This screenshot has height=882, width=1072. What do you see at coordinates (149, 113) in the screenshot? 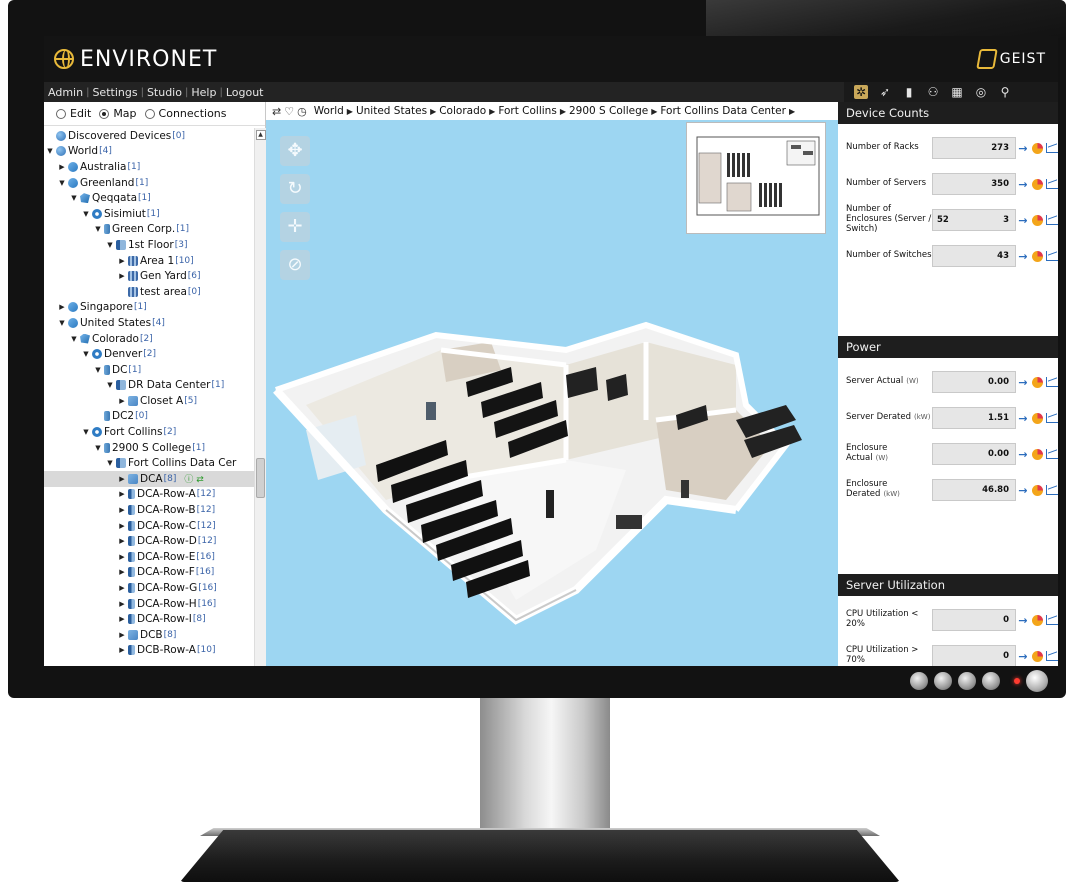
I see `connections-radio` at bounding box center [149, 113].